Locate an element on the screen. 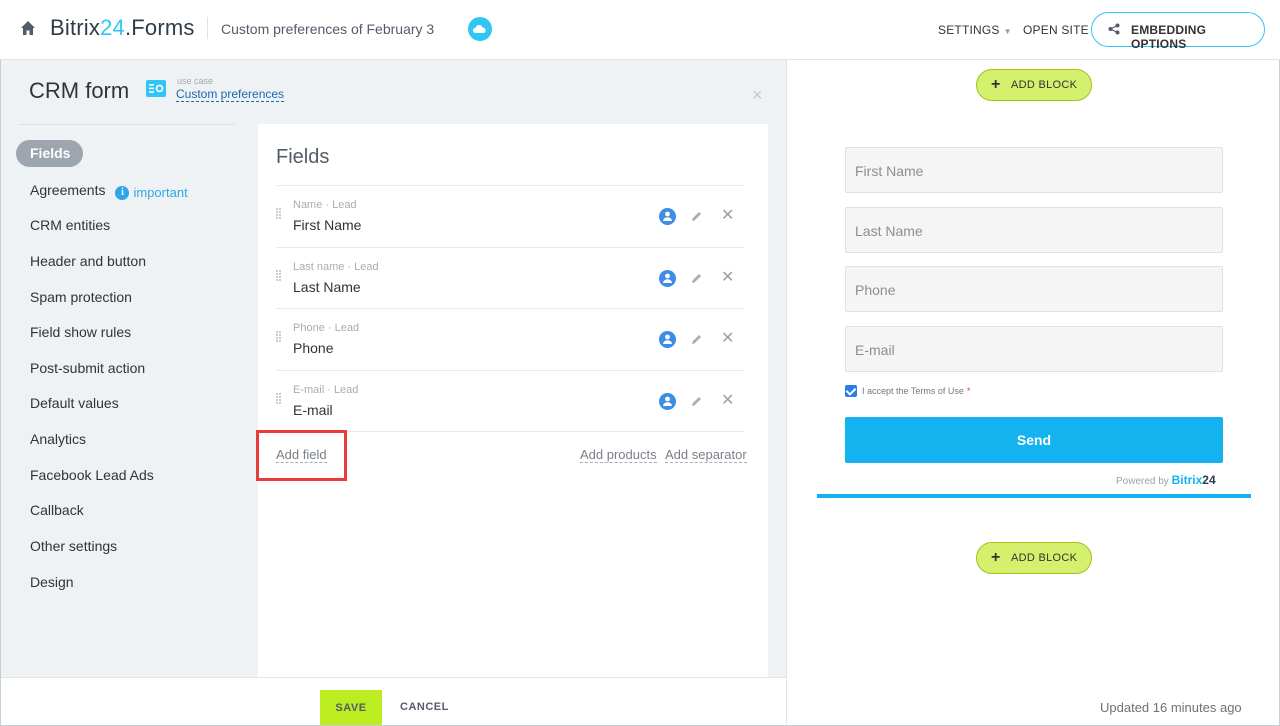 The height and width of the screenshot is (726, 1280). embedding-options-button: EMBEDDING OPTIONS is located at coordinates (1178, 31).